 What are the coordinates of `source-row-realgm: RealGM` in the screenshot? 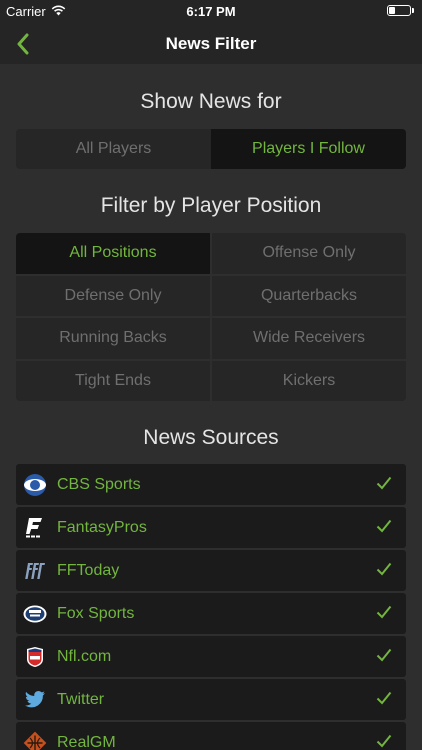 It's located at (211, 736).